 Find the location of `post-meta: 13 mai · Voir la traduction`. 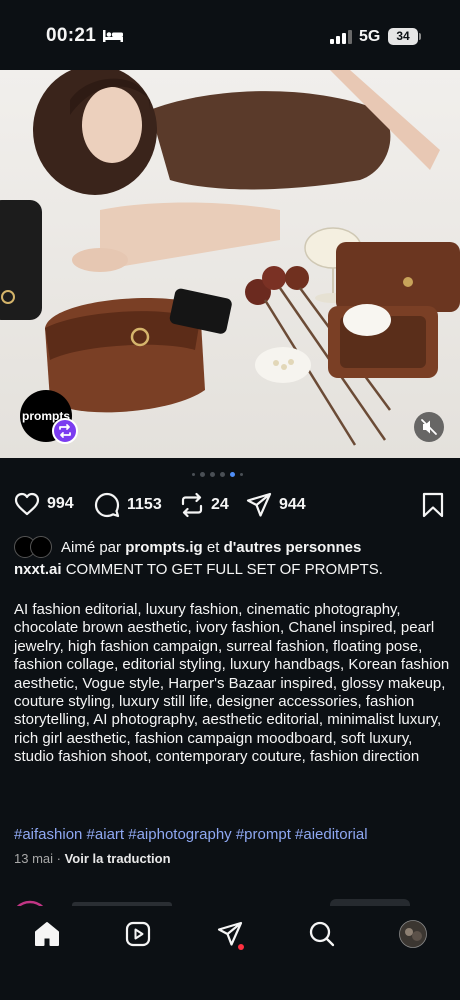

post-meta: 13 mai · Voir la traduction is located at coordinates (92, 858).